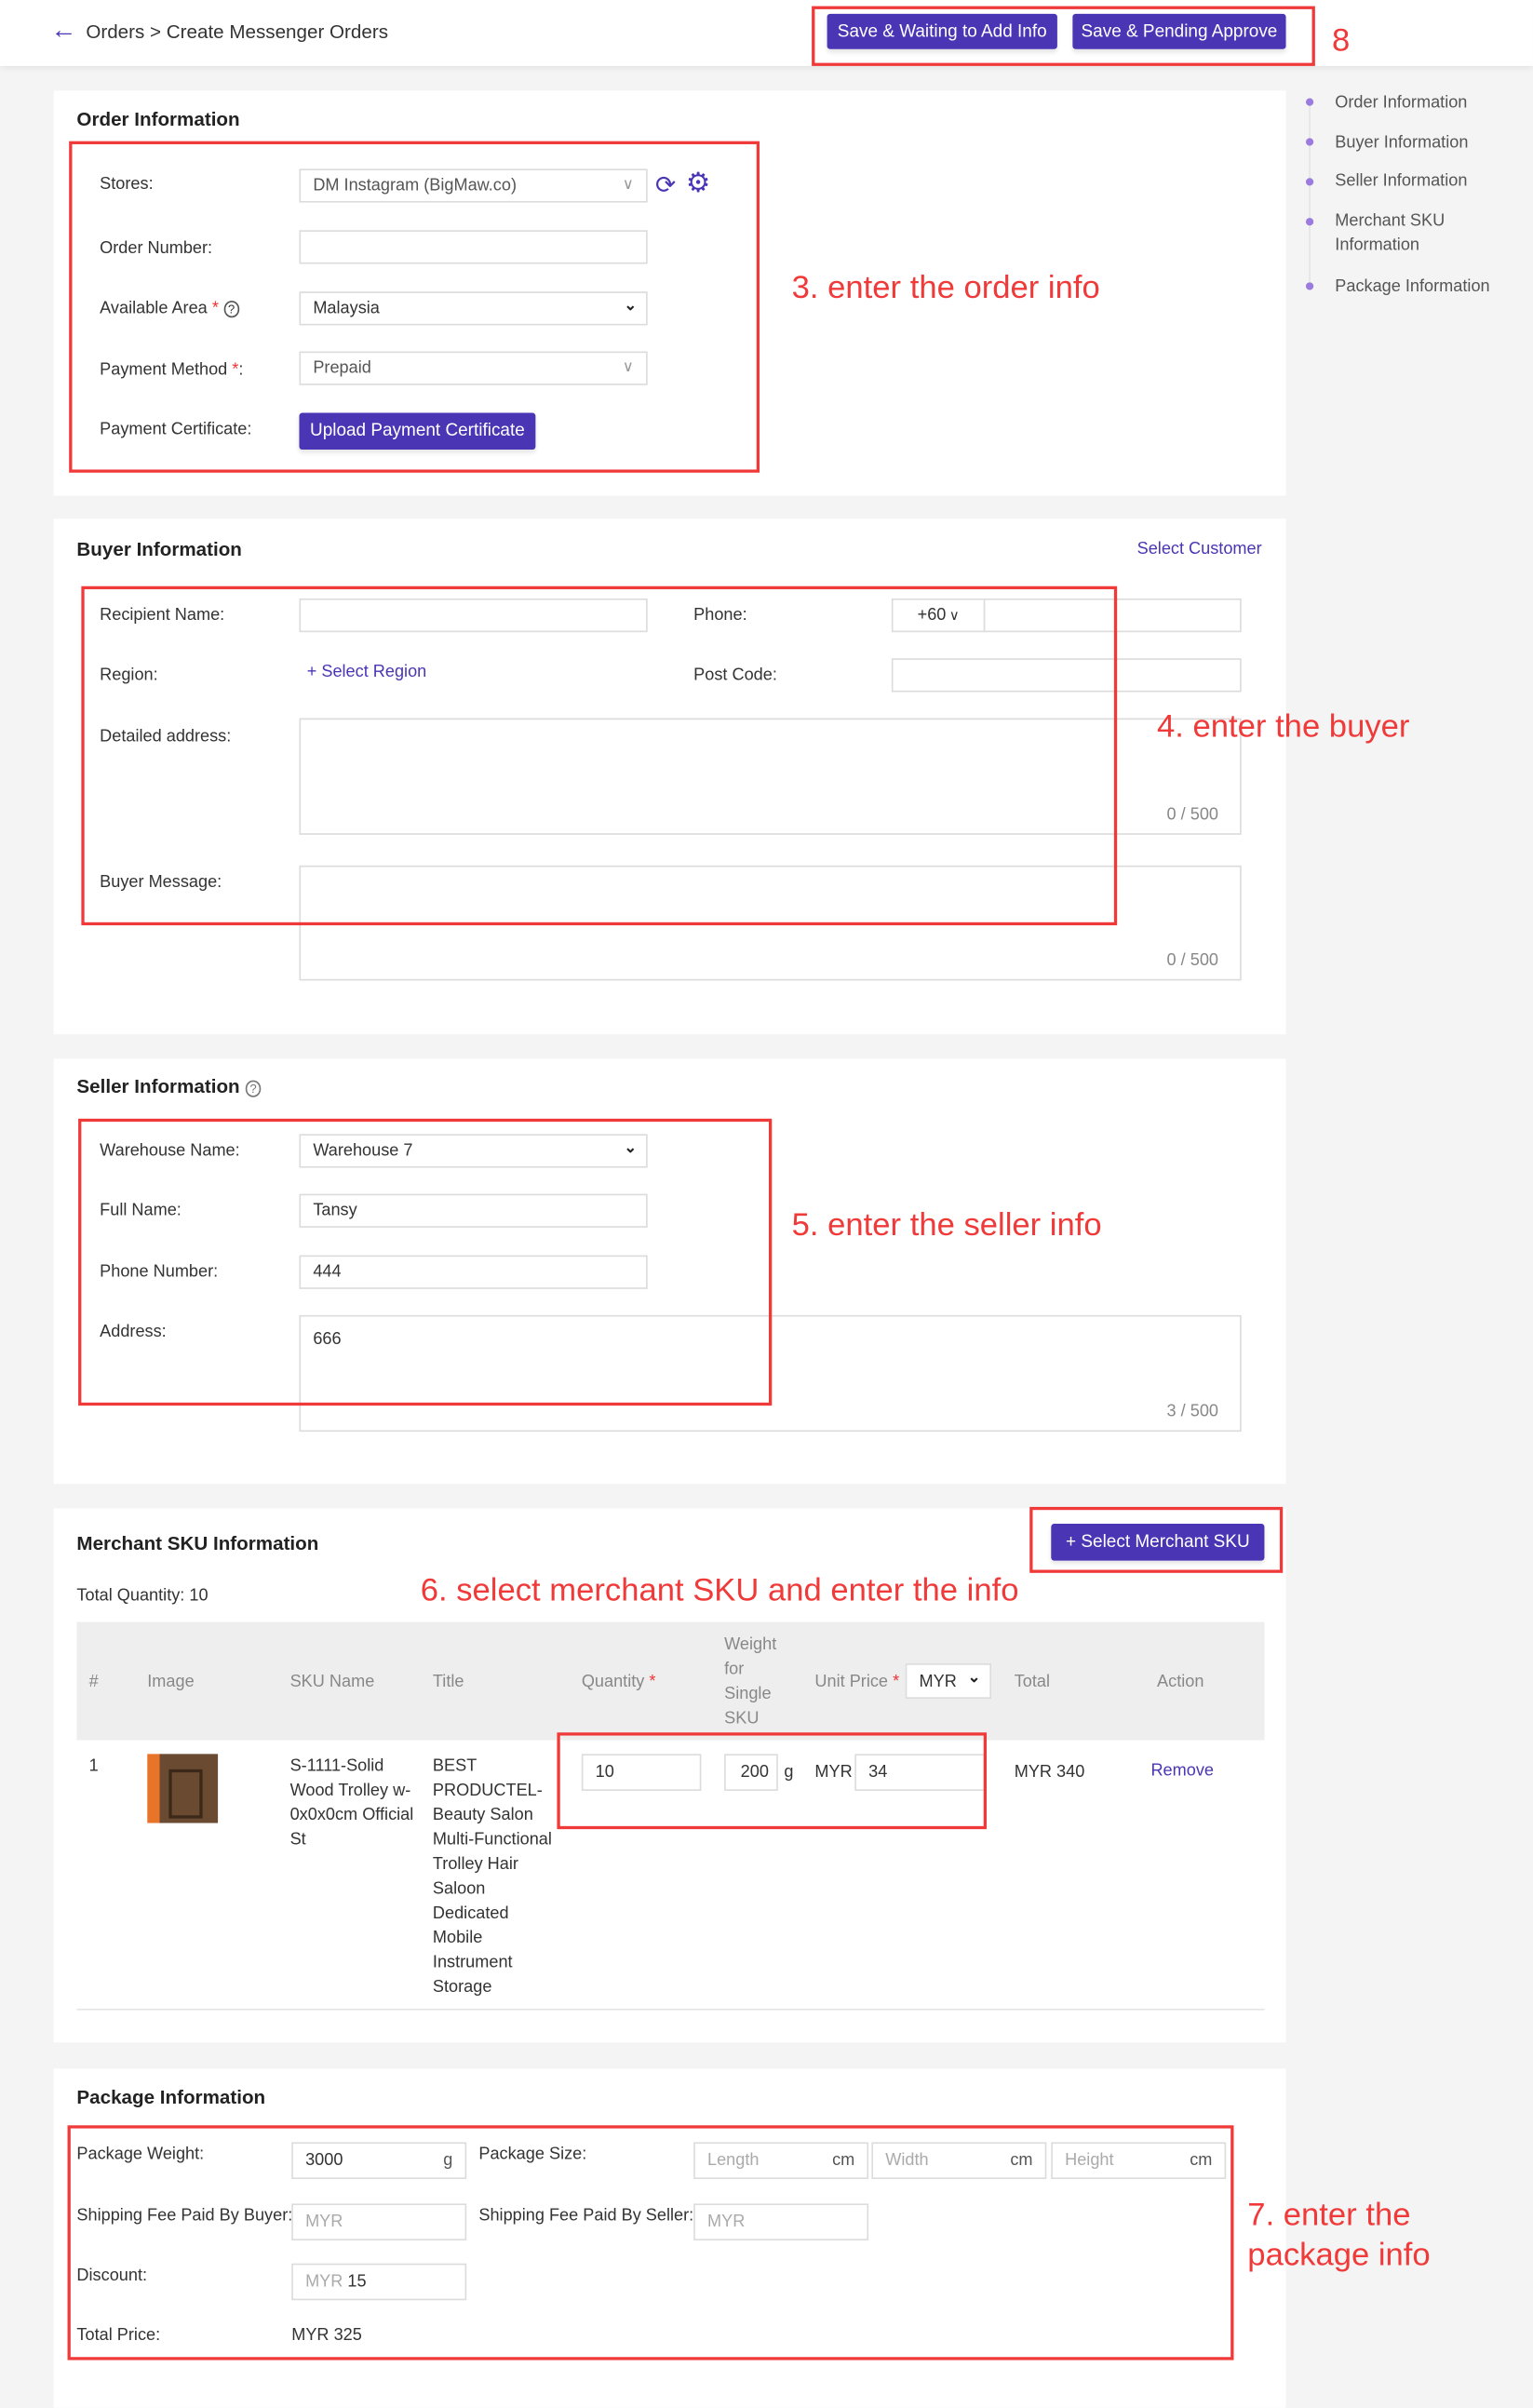 The image size is (1533, 2408). What do you see at coordinates (185, 1794) in the screenshot?
I see `trolley-shape` at bounding box center [185, 1794].